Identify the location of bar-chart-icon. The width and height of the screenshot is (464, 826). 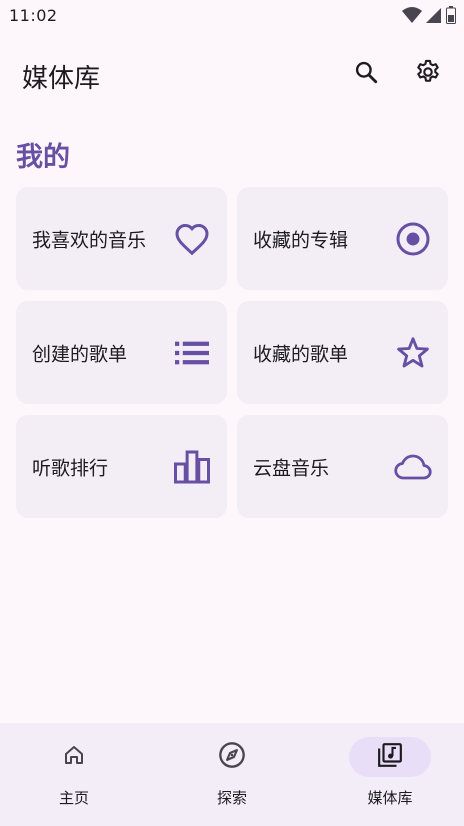
(192, 467).